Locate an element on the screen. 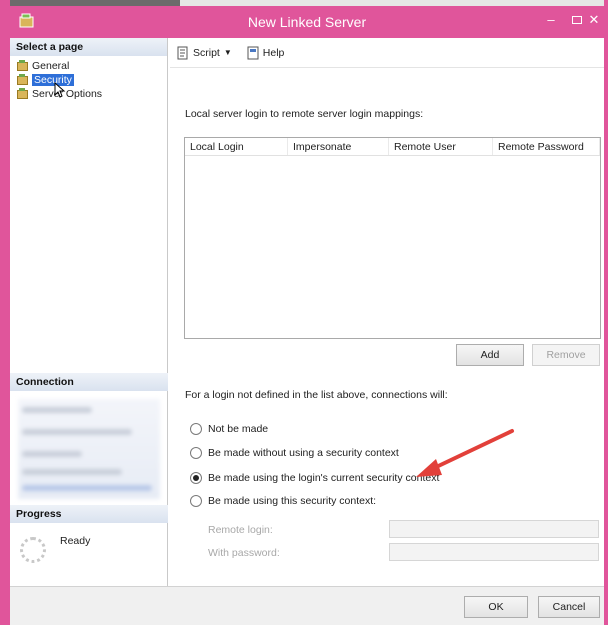  window-title: New Linked Server is located at coordinates (307, 22).